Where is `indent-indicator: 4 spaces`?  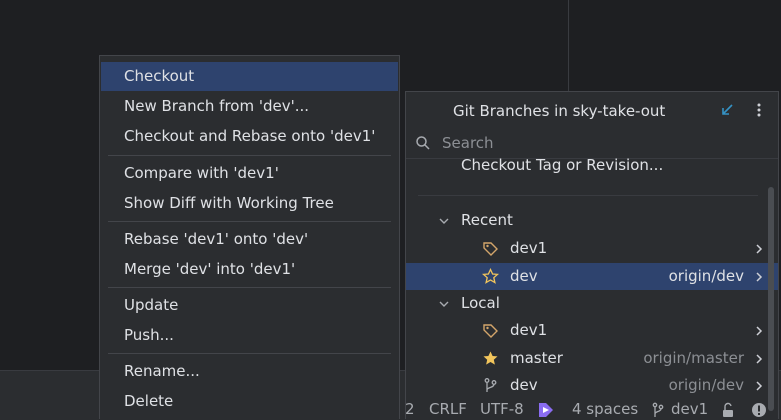
indent-indicator: 4 spaces is located at coordinates (605, 409).